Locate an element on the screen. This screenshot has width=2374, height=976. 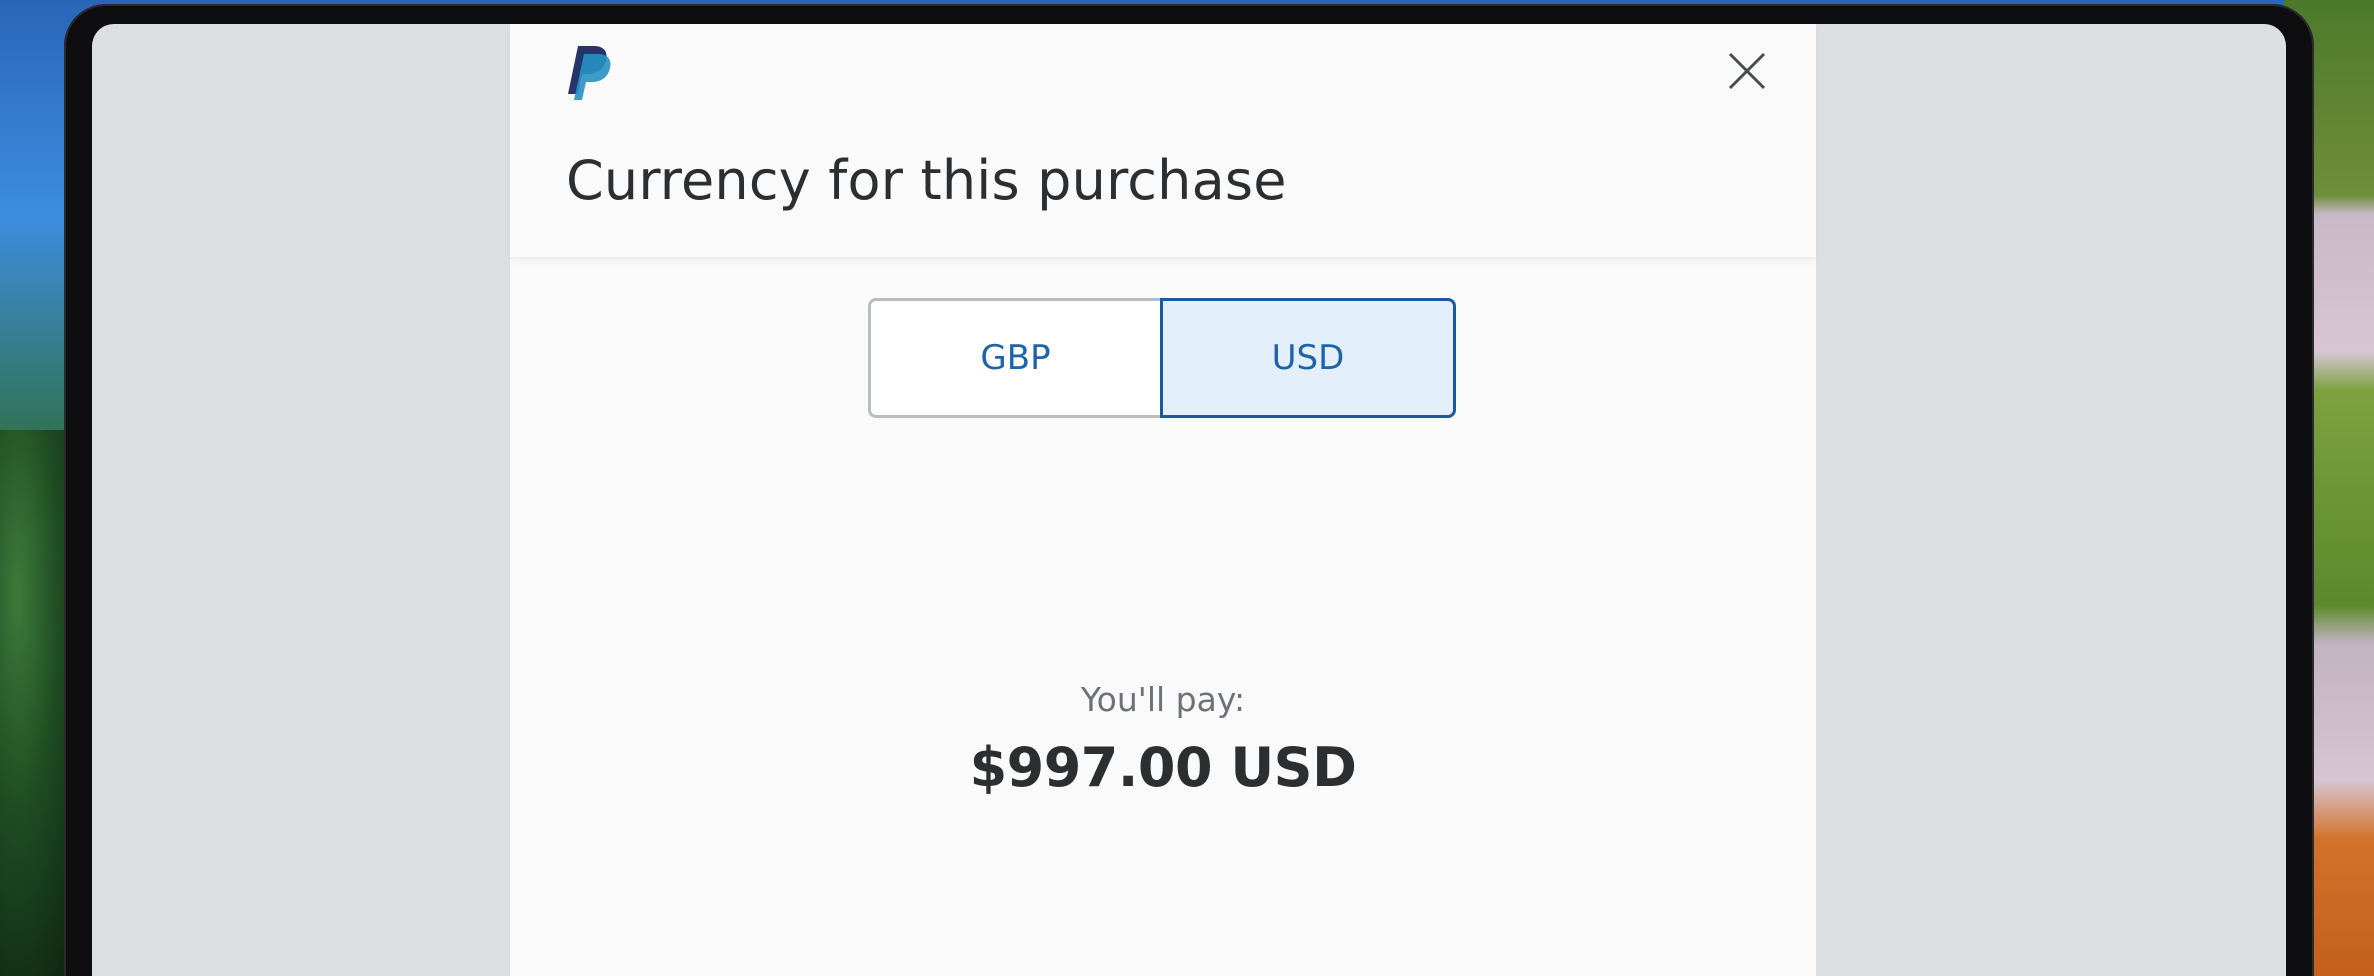
modal-title: Currency for this purchase is located at coordinates (926, 180).